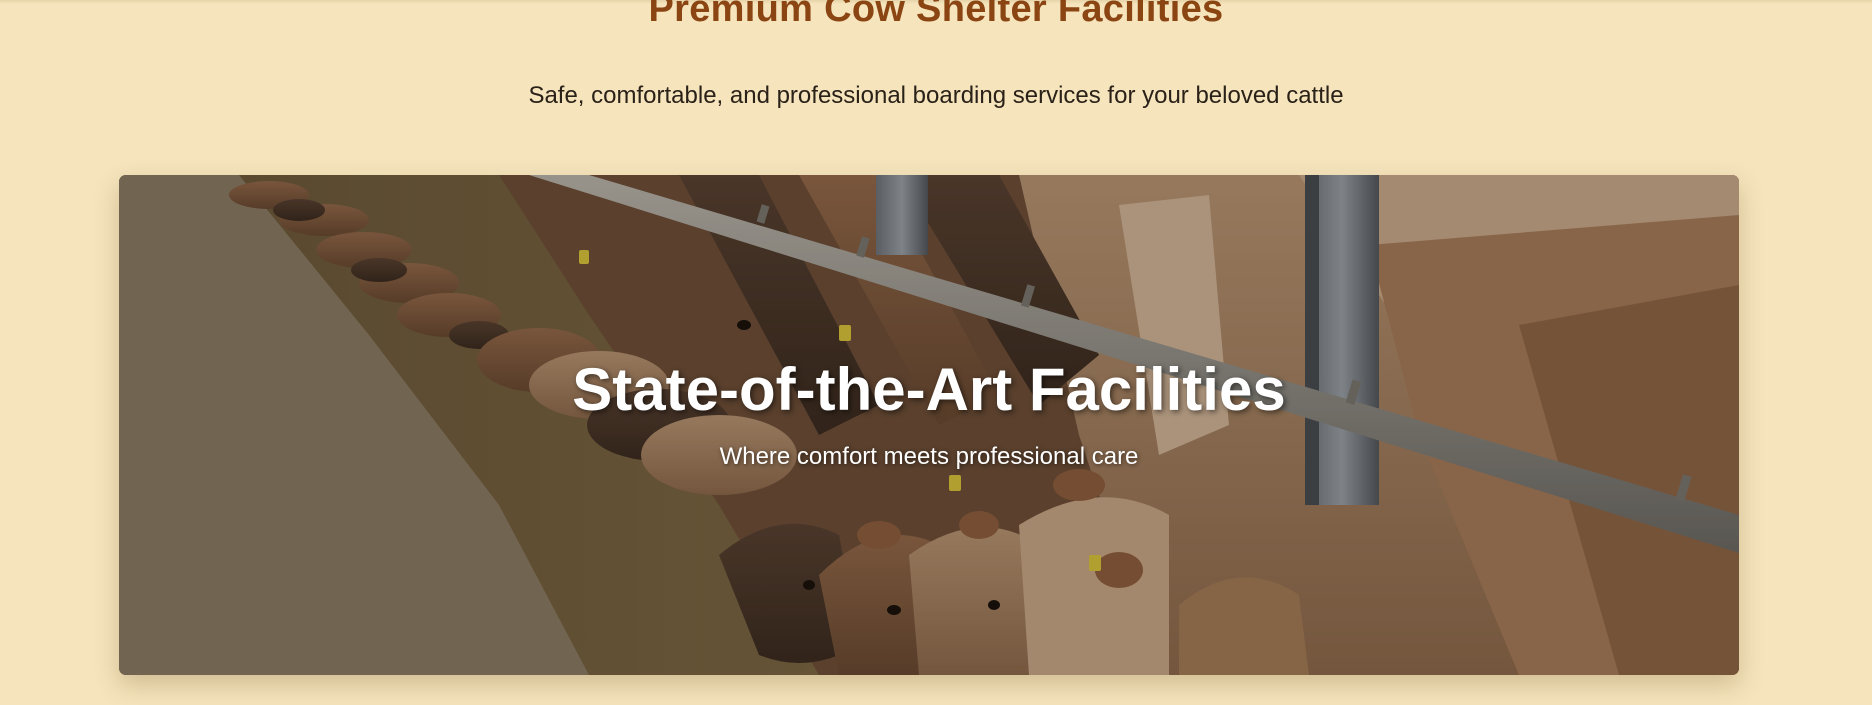  Describe the element at coordinates (936, 15) in the screenshot. I see `page-title: Premium Cow Shelter Facilities` at that location.